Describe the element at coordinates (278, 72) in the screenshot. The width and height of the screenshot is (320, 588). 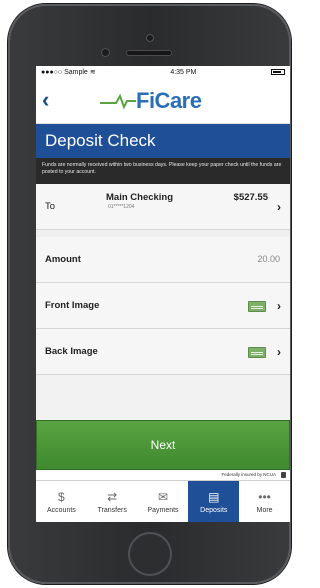
I see `battery-icon` at that location.